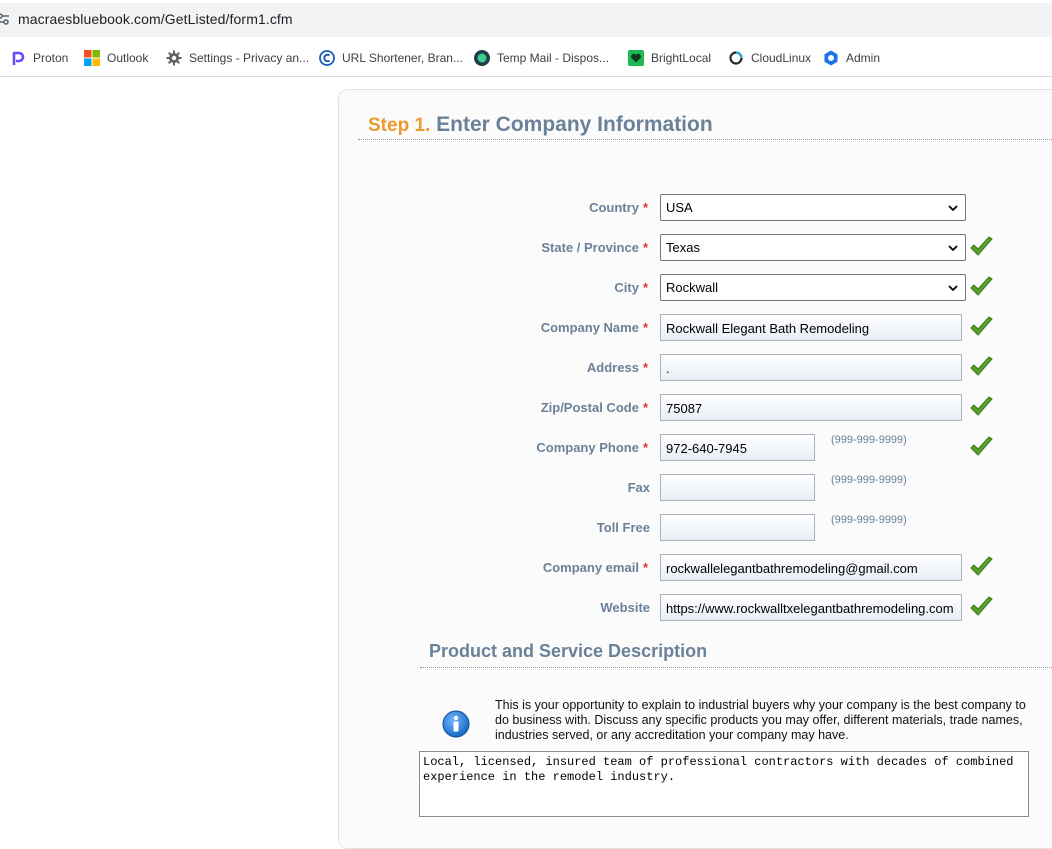 This screenshot has height=849, width=1052. I want to click on state-label: State / Province *, so click(594, 247).